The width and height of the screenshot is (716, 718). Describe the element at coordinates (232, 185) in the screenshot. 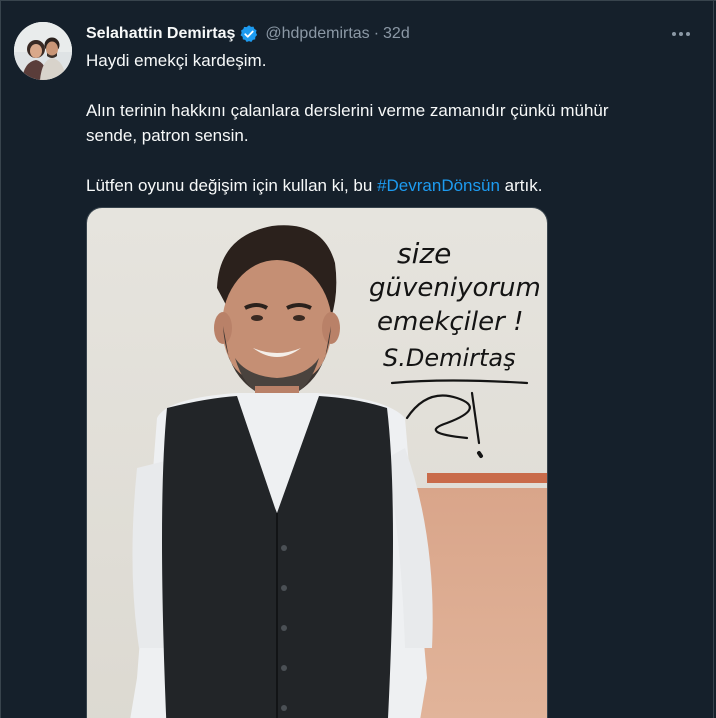

I see `tweet-text-segment: Lütfen oyunu değişim için kullan ki, bu` at that location.